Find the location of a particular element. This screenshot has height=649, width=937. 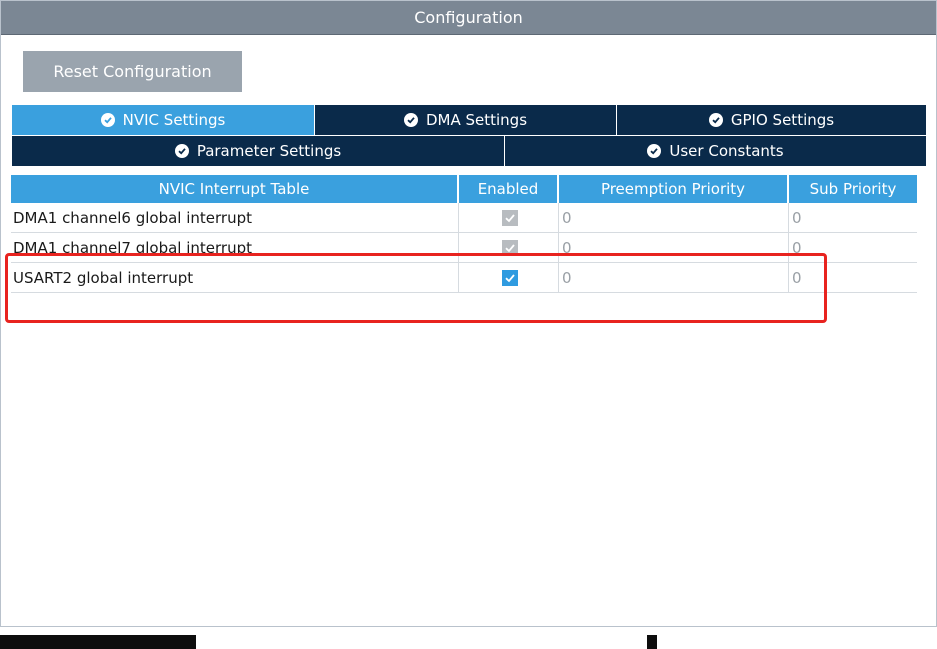

tab-user-constants: User Constants is located at coordinates (715, 151).